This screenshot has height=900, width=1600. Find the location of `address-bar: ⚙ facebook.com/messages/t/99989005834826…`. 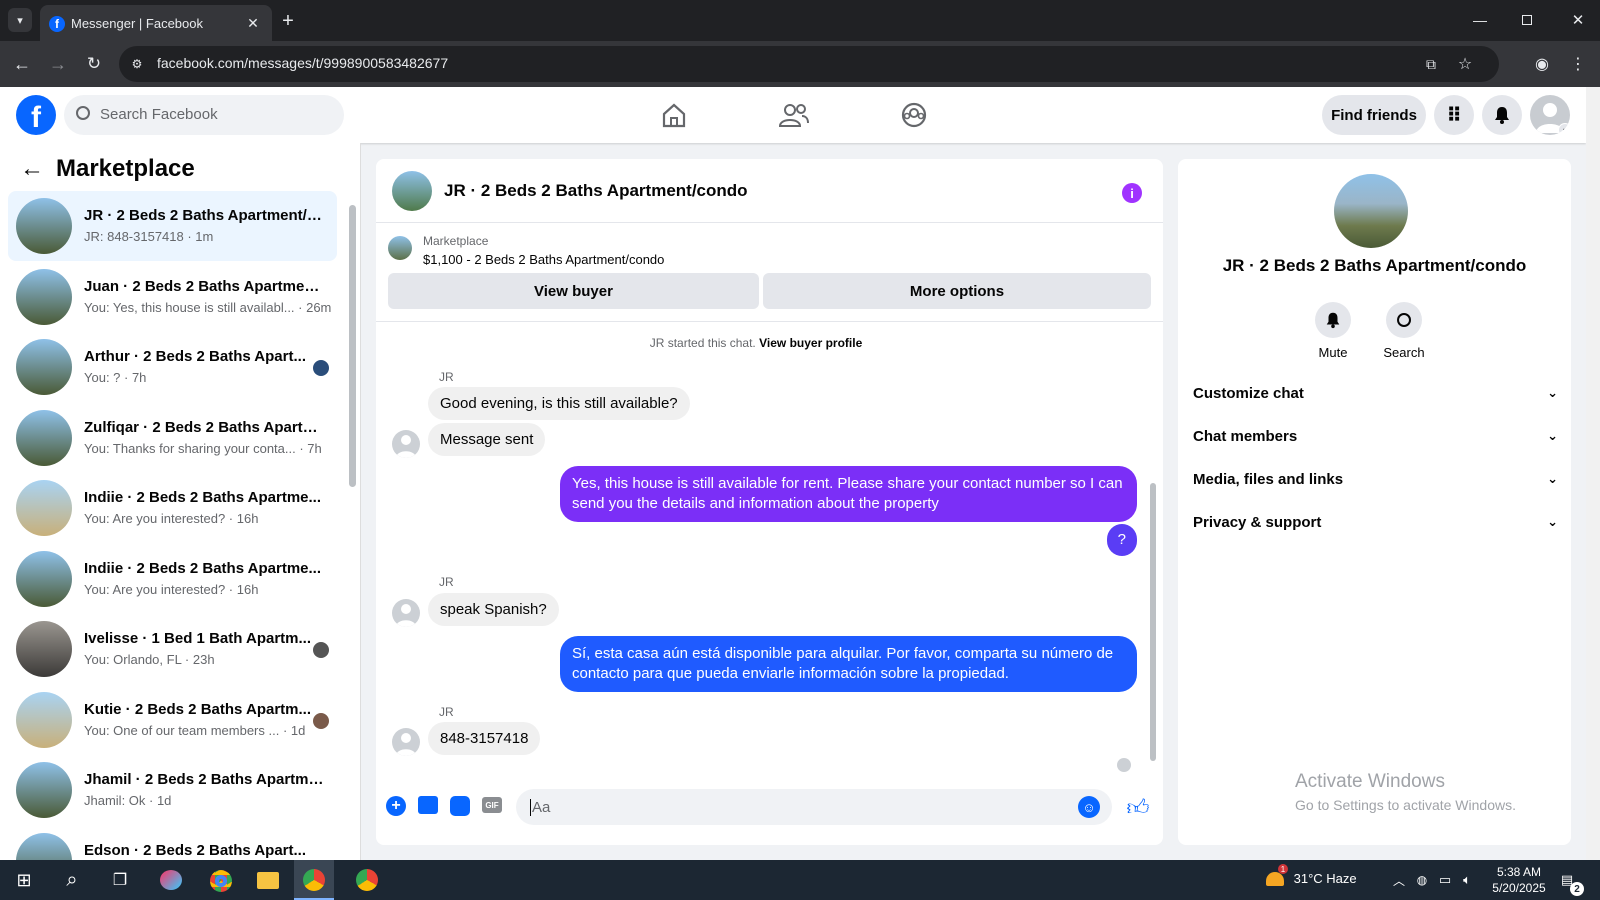

address-bar: ⚙ facebook.com/messages/t/99989005834826… is located at coordinates (809, 64).